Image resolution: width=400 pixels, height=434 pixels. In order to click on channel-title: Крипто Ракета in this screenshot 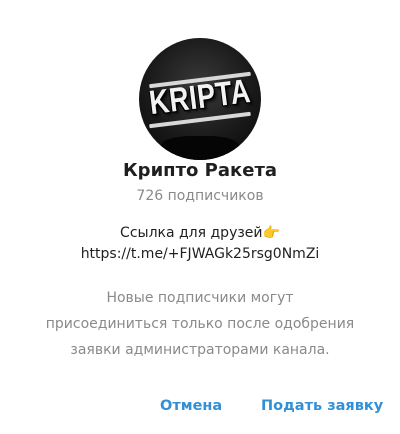, I will do `click(200, 170)`.